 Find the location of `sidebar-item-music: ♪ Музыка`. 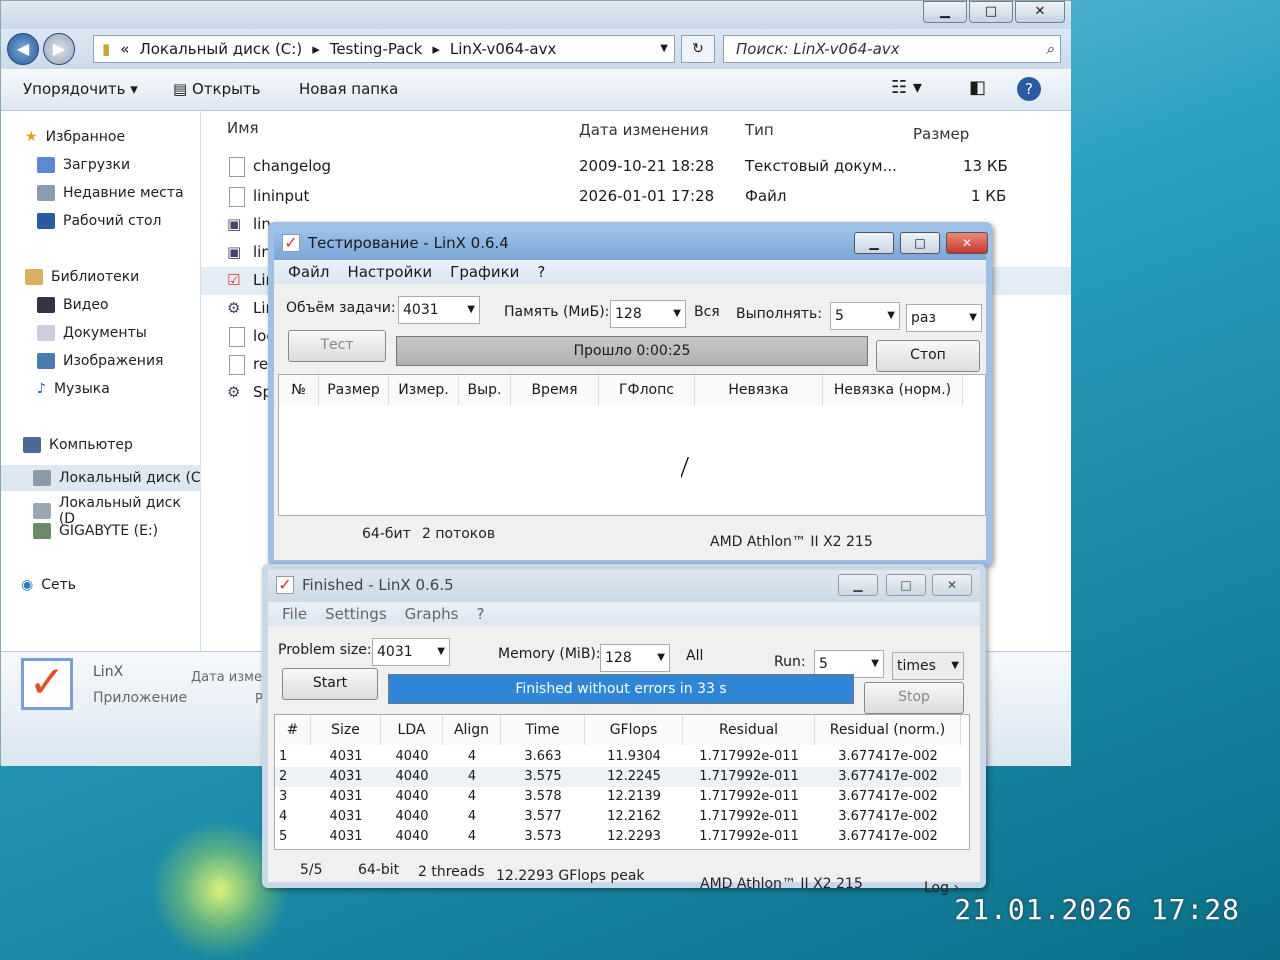

sidebar-item-music: ♪ Музыка is located at coordinates (73, 389).